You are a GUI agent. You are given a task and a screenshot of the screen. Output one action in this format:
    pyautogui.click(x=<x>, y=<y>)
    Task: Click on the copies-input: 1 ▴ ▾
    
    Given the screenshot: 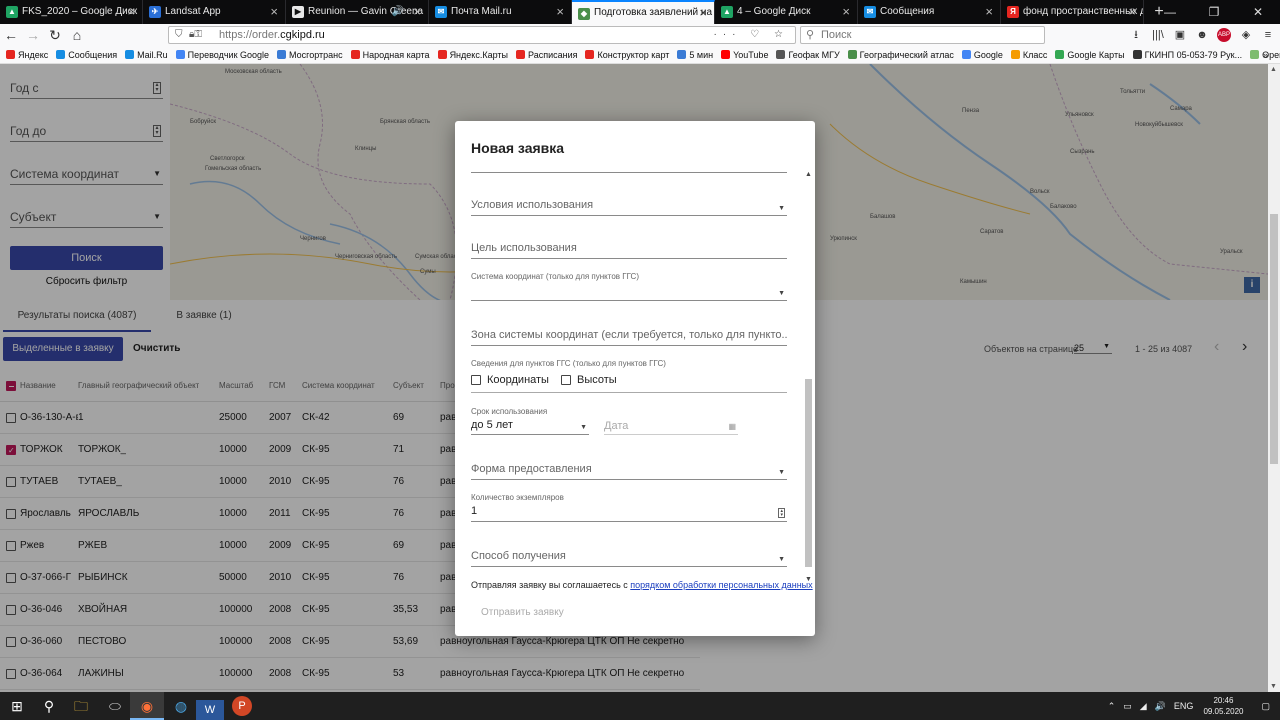 What is the action you would take?
    pyautogui.click(x=629, y=513)
    